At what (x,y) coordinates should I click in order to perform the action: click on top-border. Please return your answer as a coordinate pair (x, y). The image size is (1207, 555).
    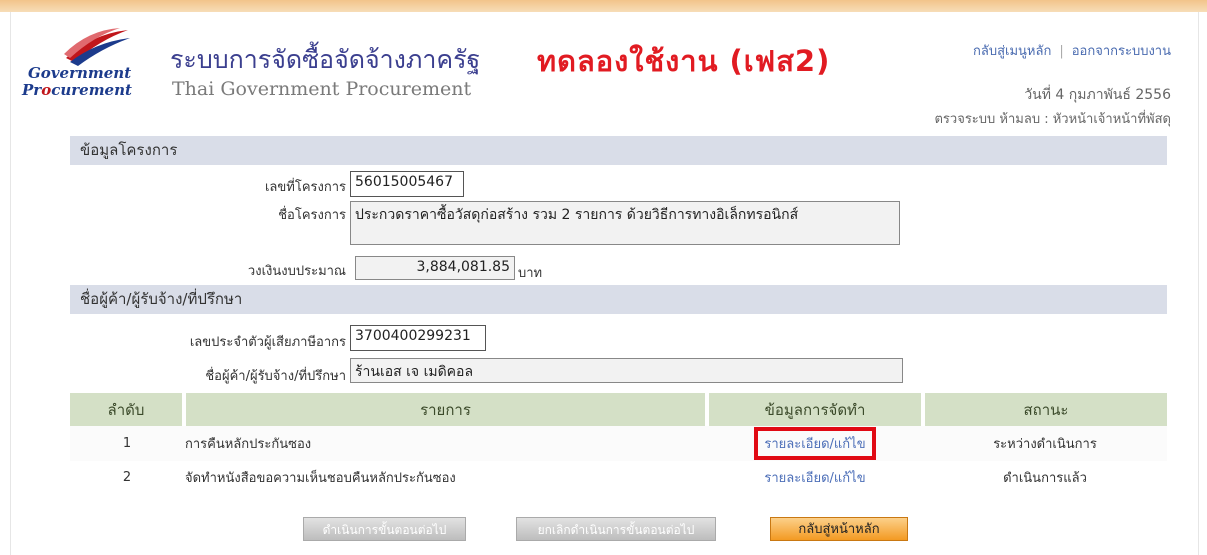
    Looking at the image, I should click on (603, 6).